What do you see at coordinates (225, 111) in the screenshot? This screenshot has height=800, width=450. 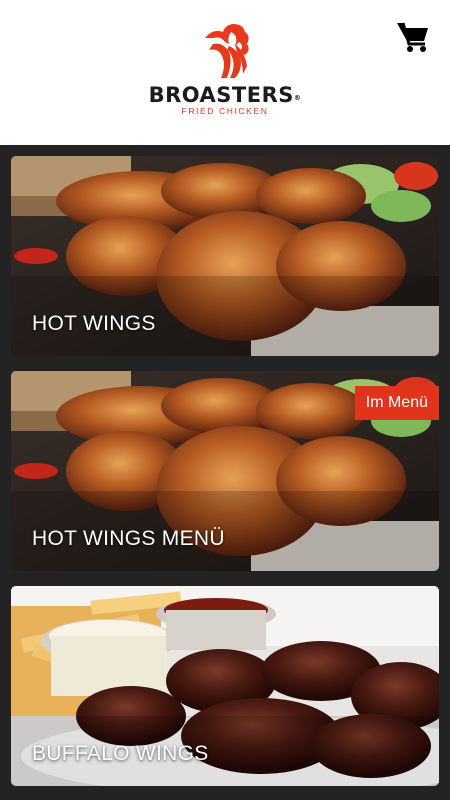 I see `brand-tagline: FRIED CHICKEN` at bounding box center [225, 111].